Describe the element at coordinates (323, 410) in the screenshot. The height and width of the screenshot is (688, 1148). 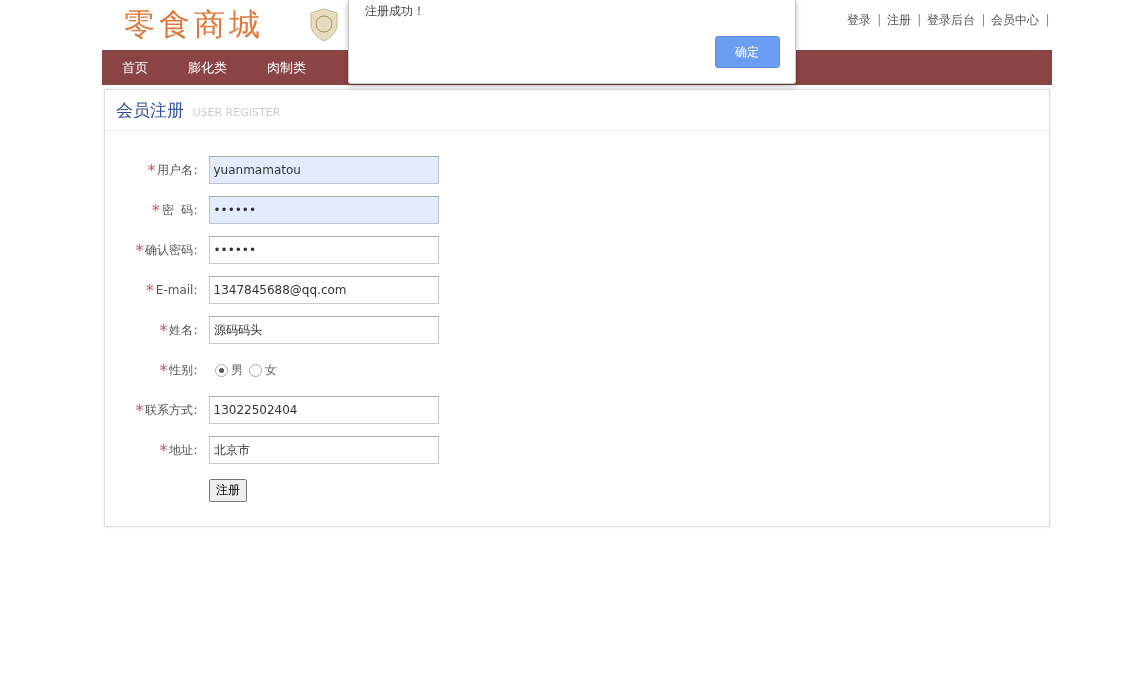
I see `input-field: 13022502404` at that location.